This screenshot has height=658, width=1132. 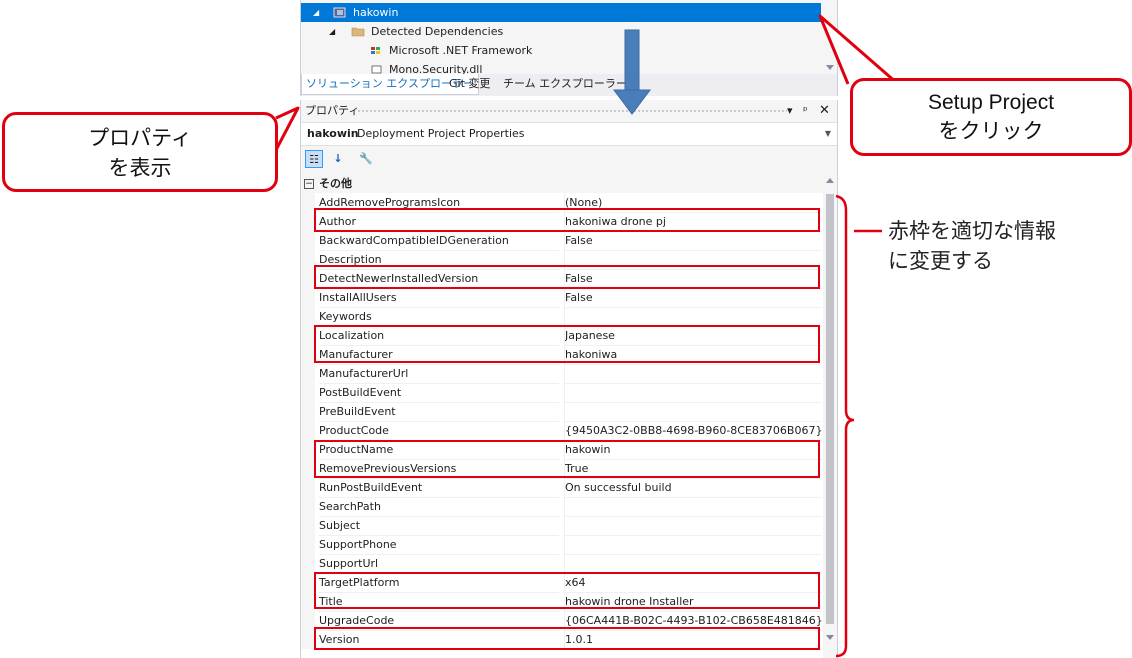 I want to click on note-change-info: 赤枠を適切な情報 に変更する, so click(x=972, y=246).